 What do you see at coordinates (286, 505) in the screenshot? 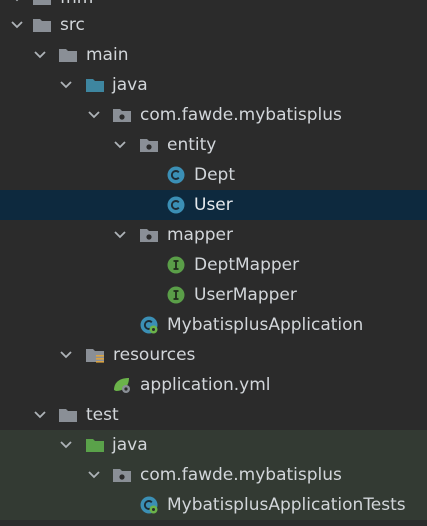
I see `tree-item-label: MybatisplusApplicationTests` at bounding box center [286, 505].